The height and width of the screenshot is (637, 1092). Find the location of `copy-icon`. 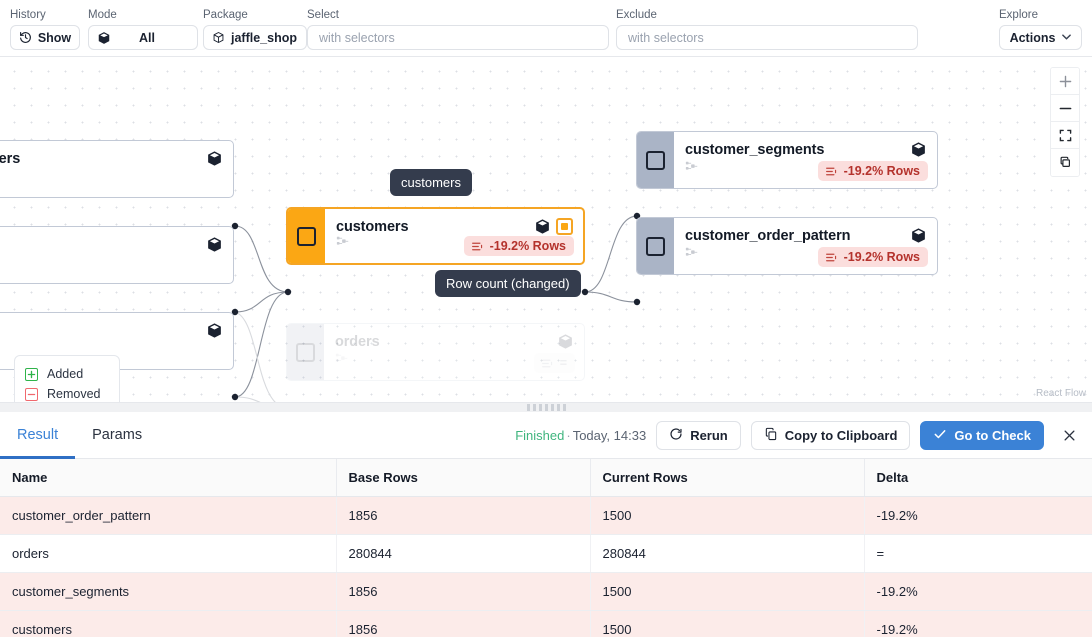

copy-icon is located at coordinates (771, 435).